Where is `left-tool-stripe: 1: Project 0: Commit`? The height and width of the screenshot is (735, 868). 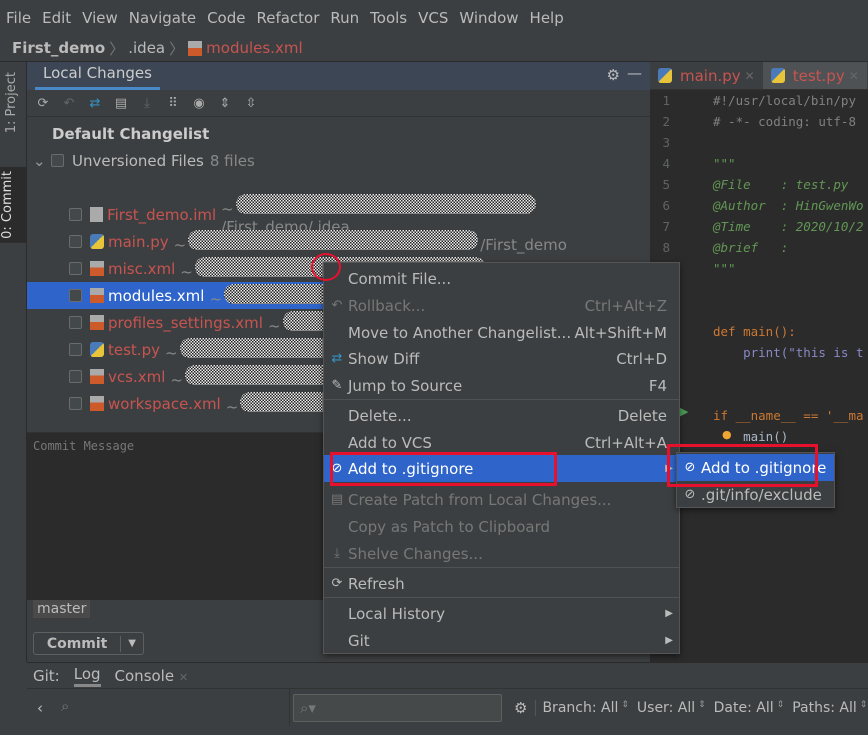
left-tool-stripe: 1: Project 0: Commit is located at coordinates (13, 362).